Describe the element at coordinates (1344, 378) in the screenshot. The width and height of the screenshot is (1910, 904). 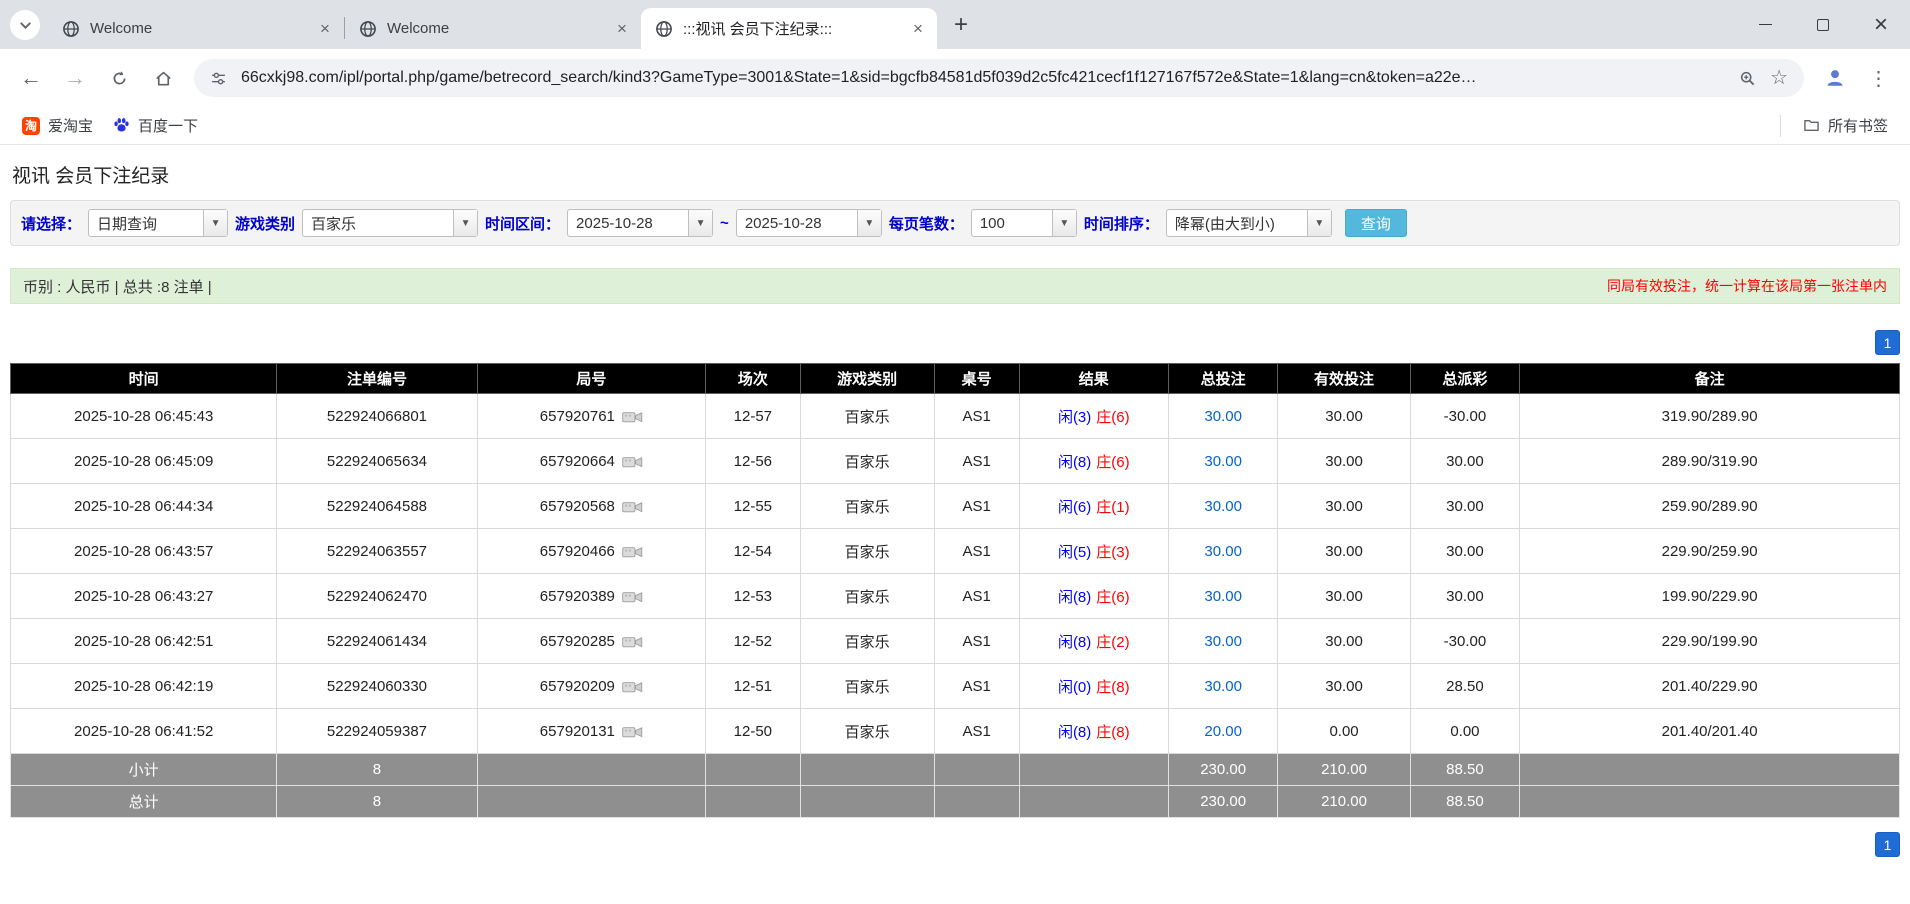
I see `header-valid-bet: 有效投注` at that location.